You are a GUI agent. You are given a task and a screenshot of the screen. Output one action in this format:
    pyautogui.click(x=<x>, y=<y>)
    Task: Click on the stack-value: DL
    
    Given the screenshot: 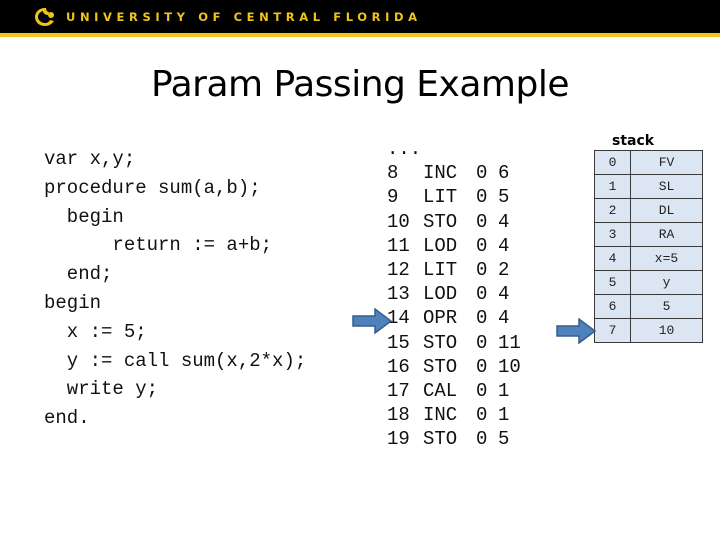 What is the action you would take?
    pyautogui.click(x=666, y=210)
    